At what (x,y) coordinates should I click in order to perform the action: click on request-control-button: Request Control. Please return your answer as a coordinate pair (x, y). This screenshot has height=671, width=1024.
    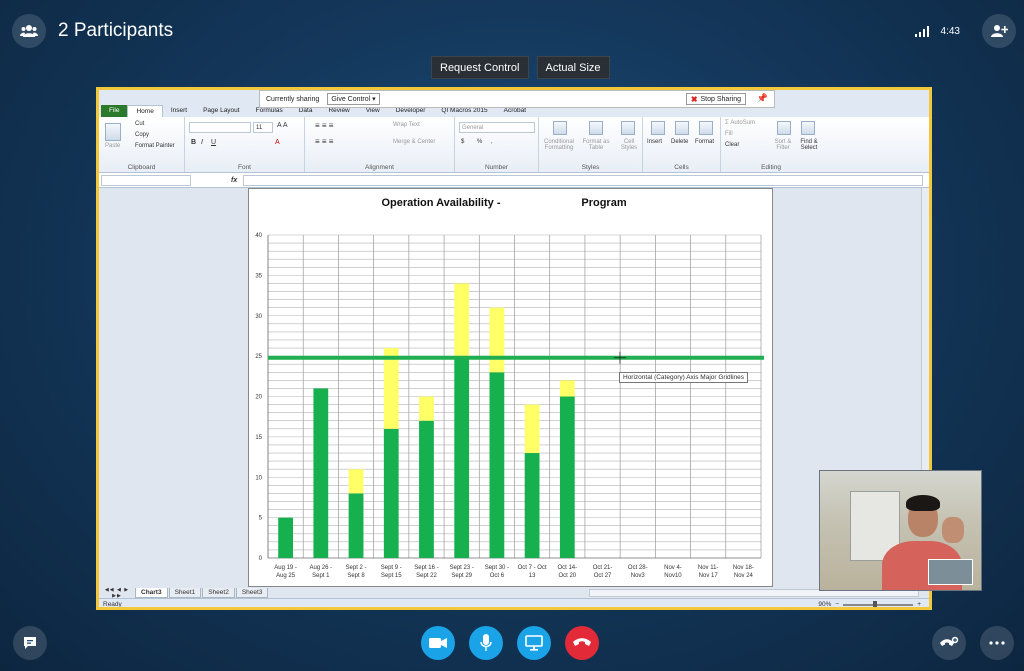
    Looking at the image, I should click on (480, 67).